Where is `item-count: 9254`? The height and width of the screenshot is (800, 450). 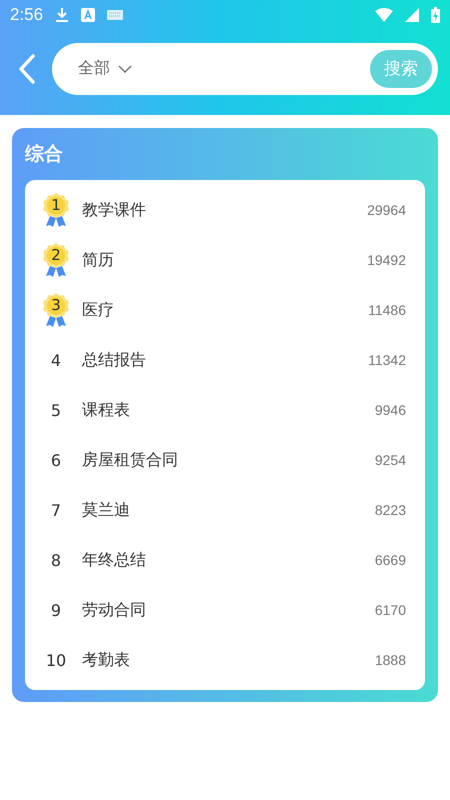
item-count: 9254 is located at coordinates (390, 460).